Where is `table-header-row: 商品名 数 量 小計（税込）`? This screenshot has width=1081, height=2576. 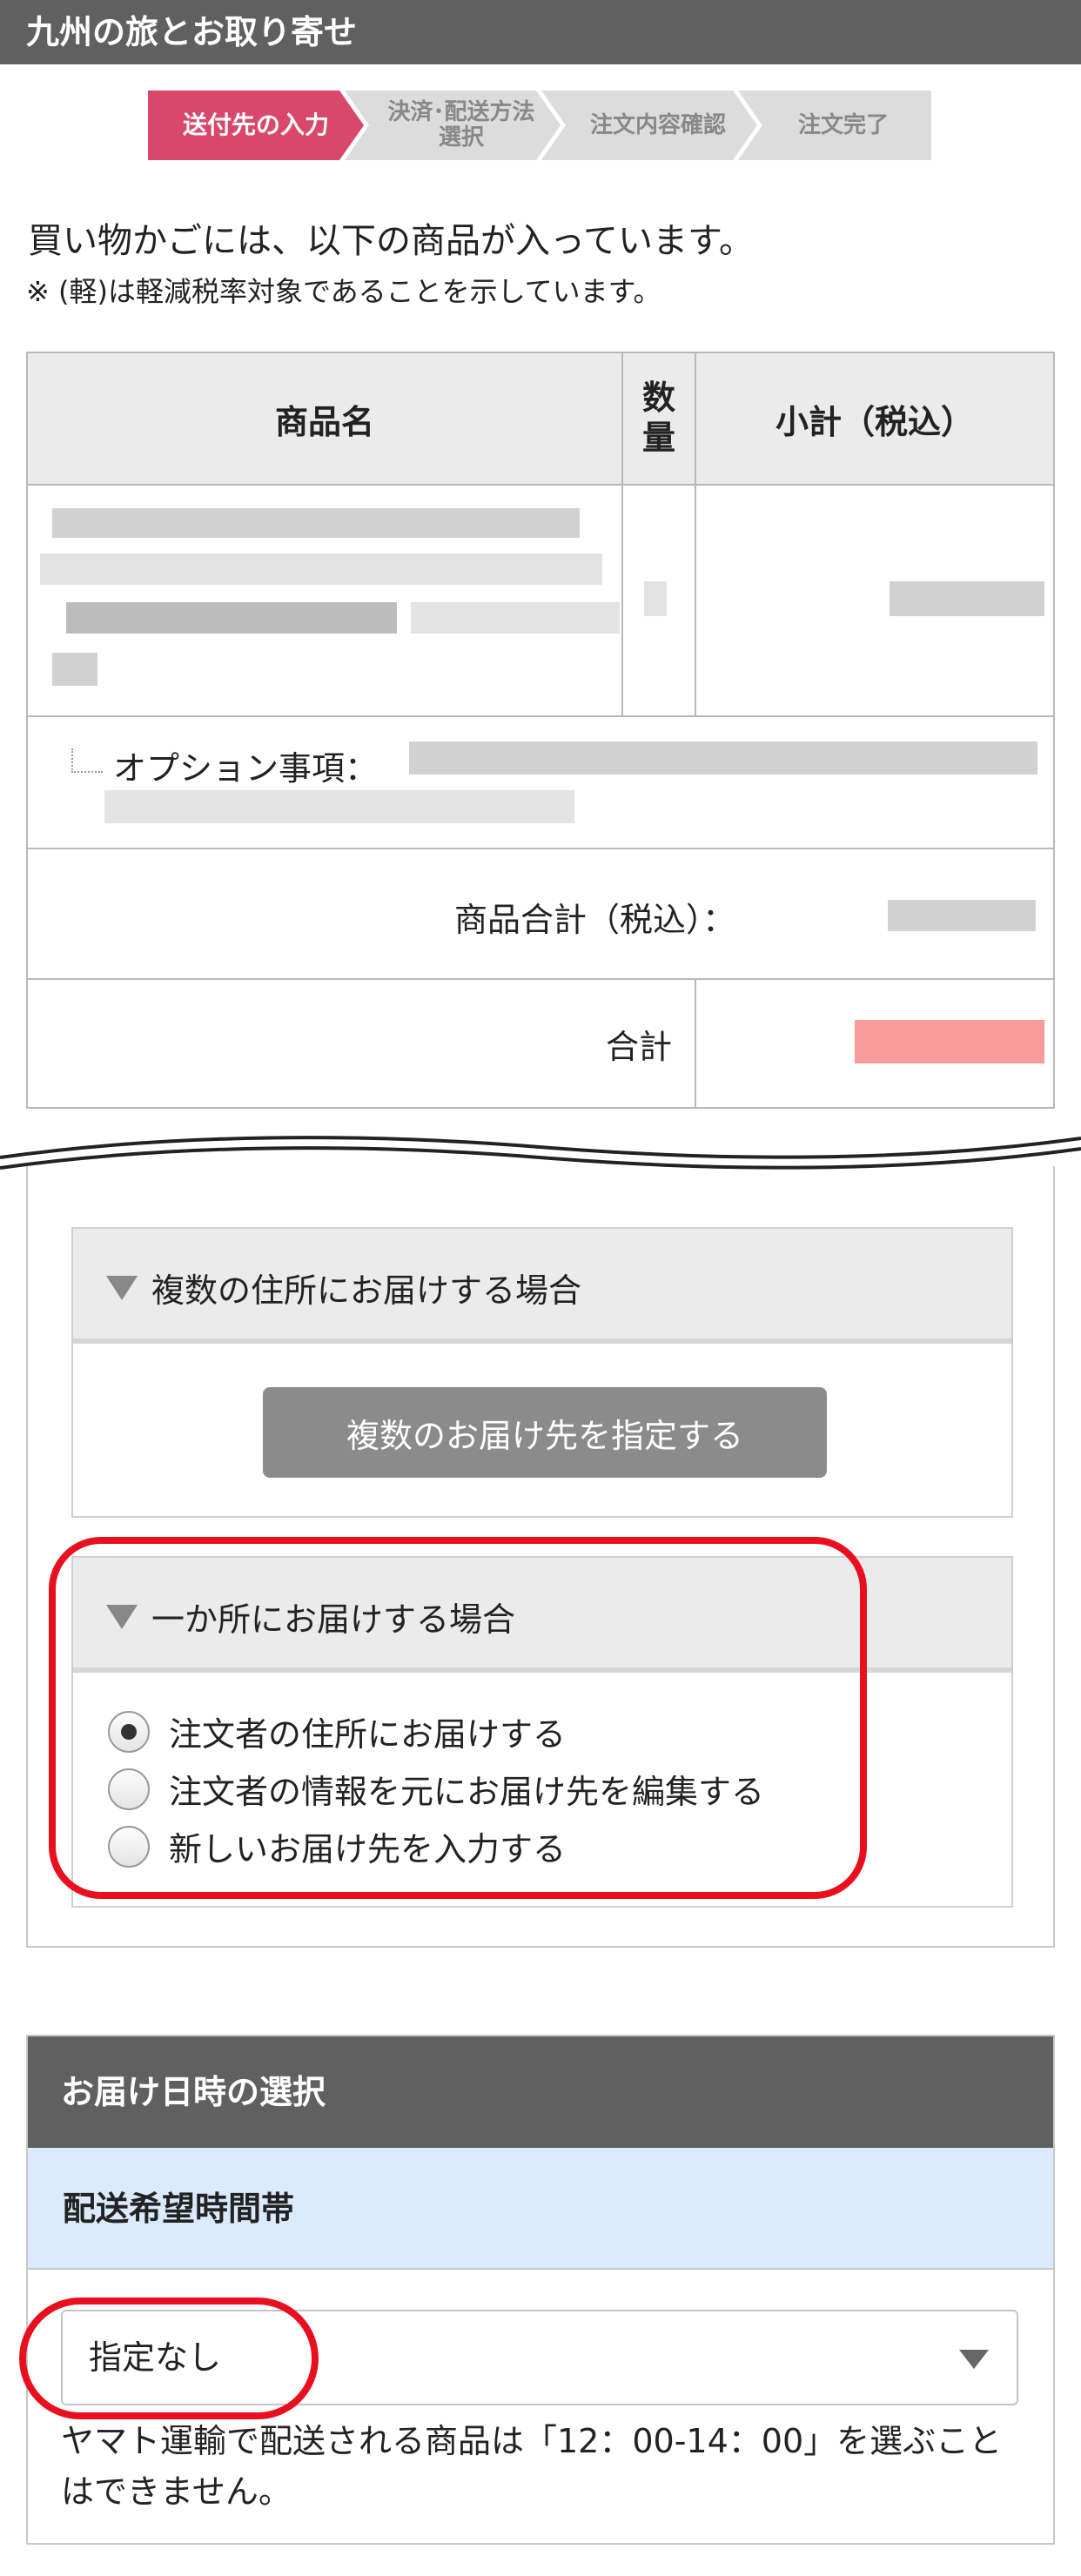
table-header-row: 商品名 数 量 小計（税込） is located at coordinates (540, 419).